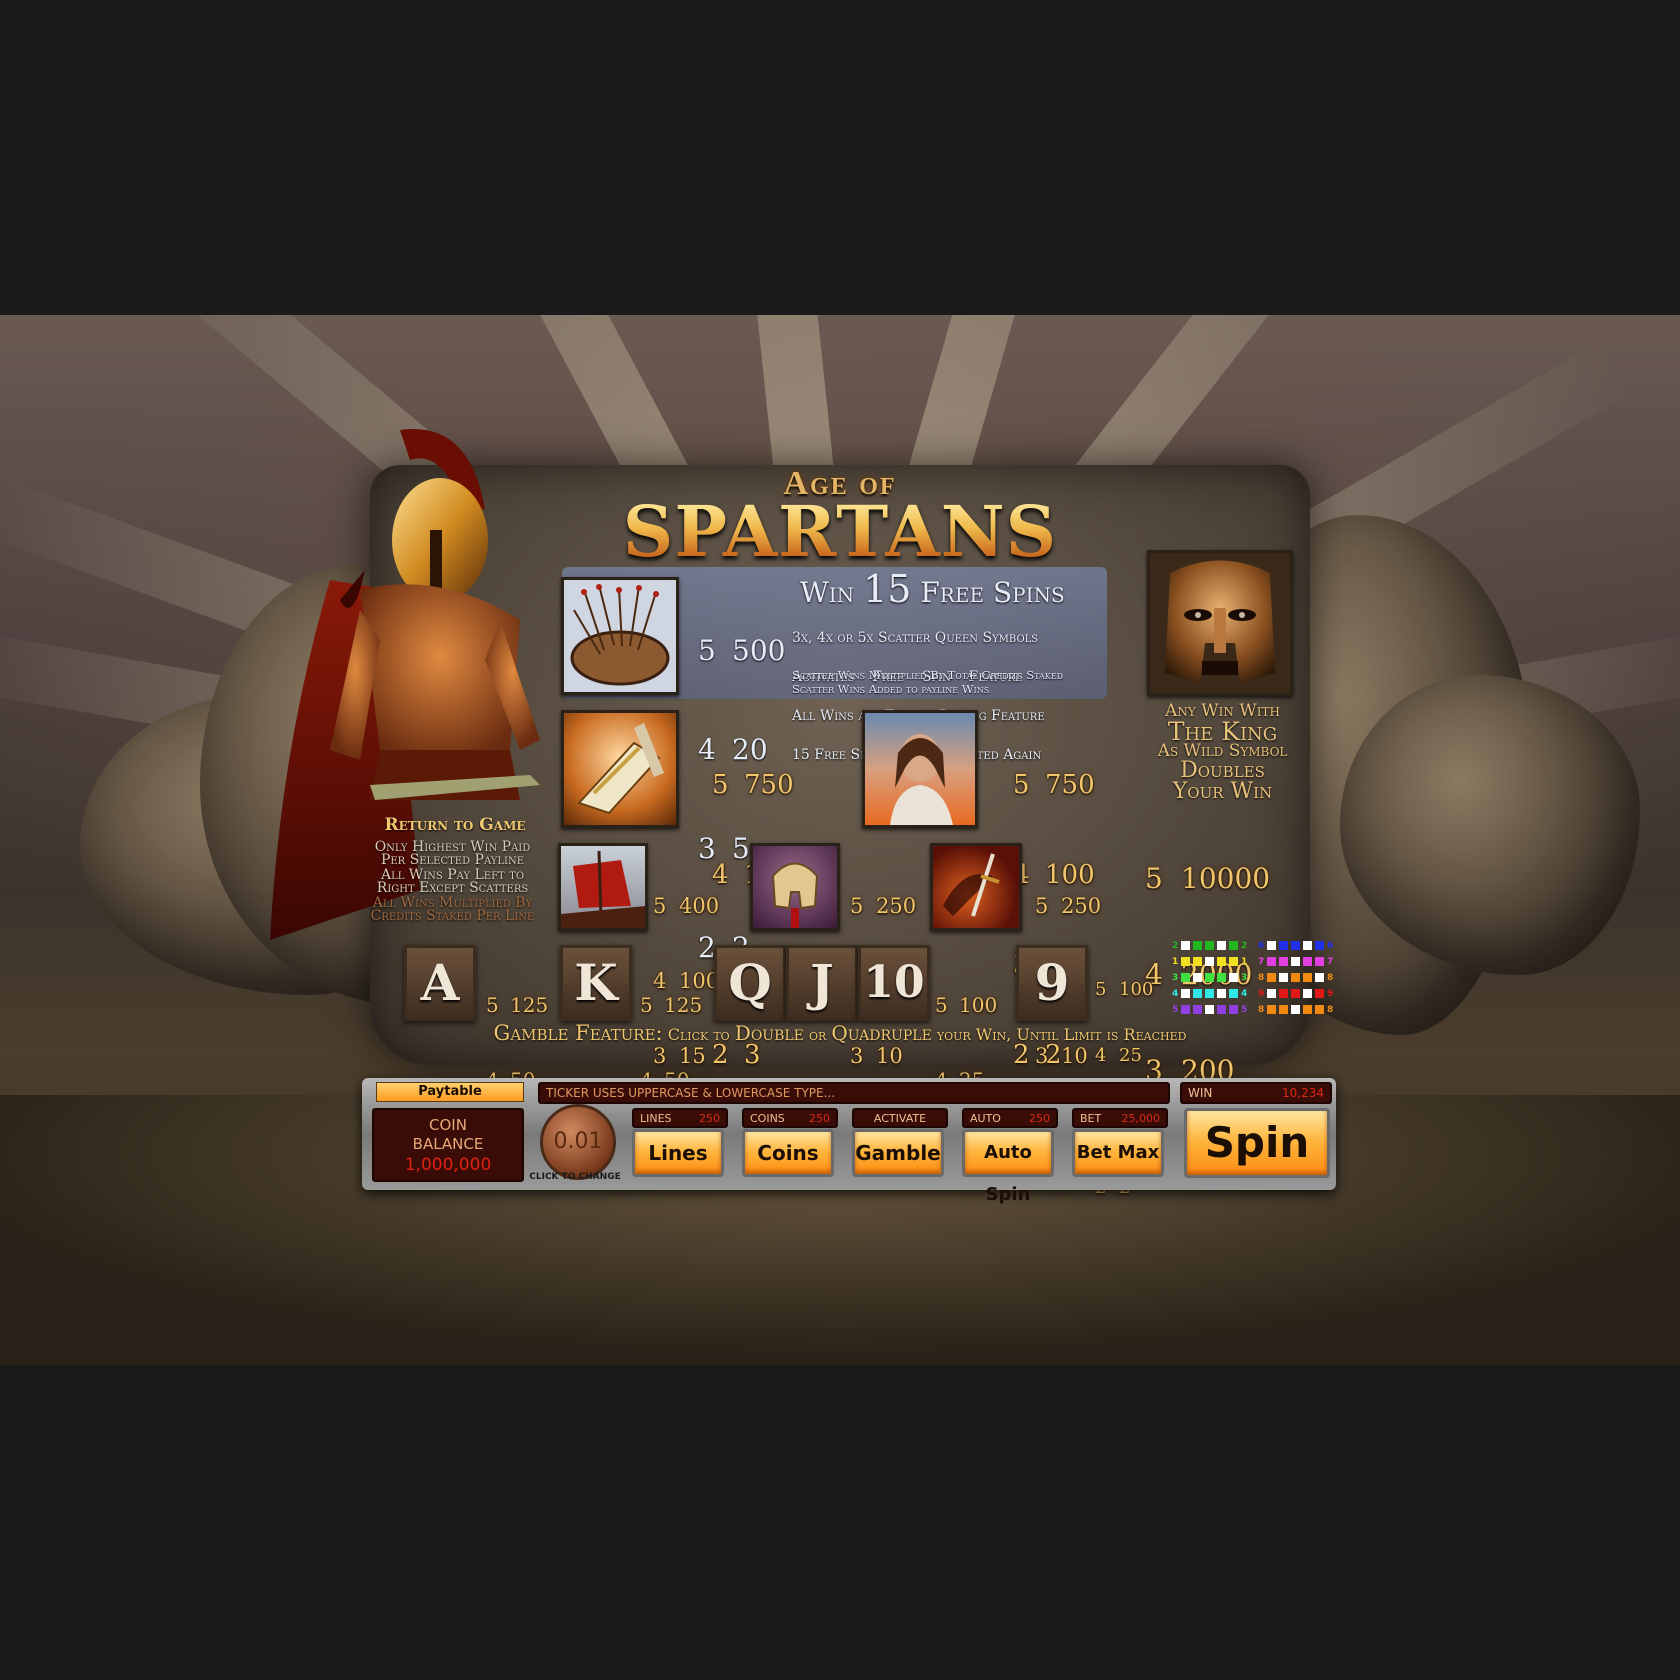  What do you see at coordinates (1118, 1153) in the screenshot?
I see `bet-max-button: Bet Max` at bounding box center [1118, 1153].